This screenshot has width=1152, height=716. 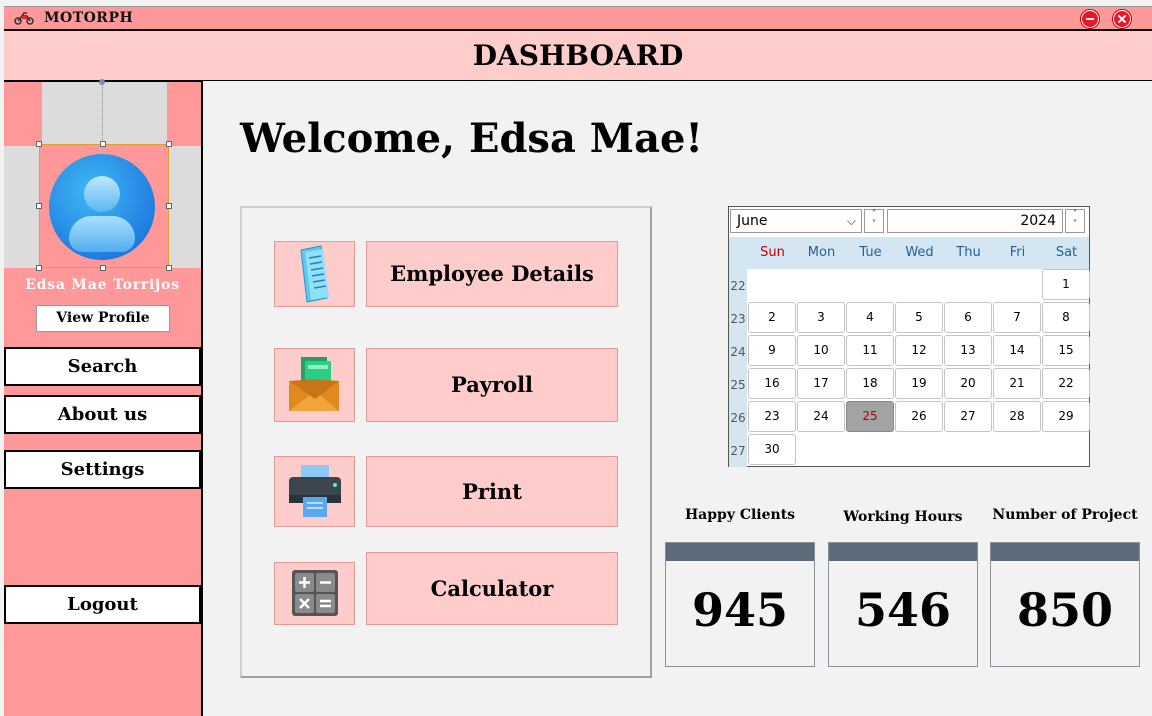 What do you see at coordinates (738, 385) in the screenshot?
I see `week-number: 25` at bounding box center [738, 385].